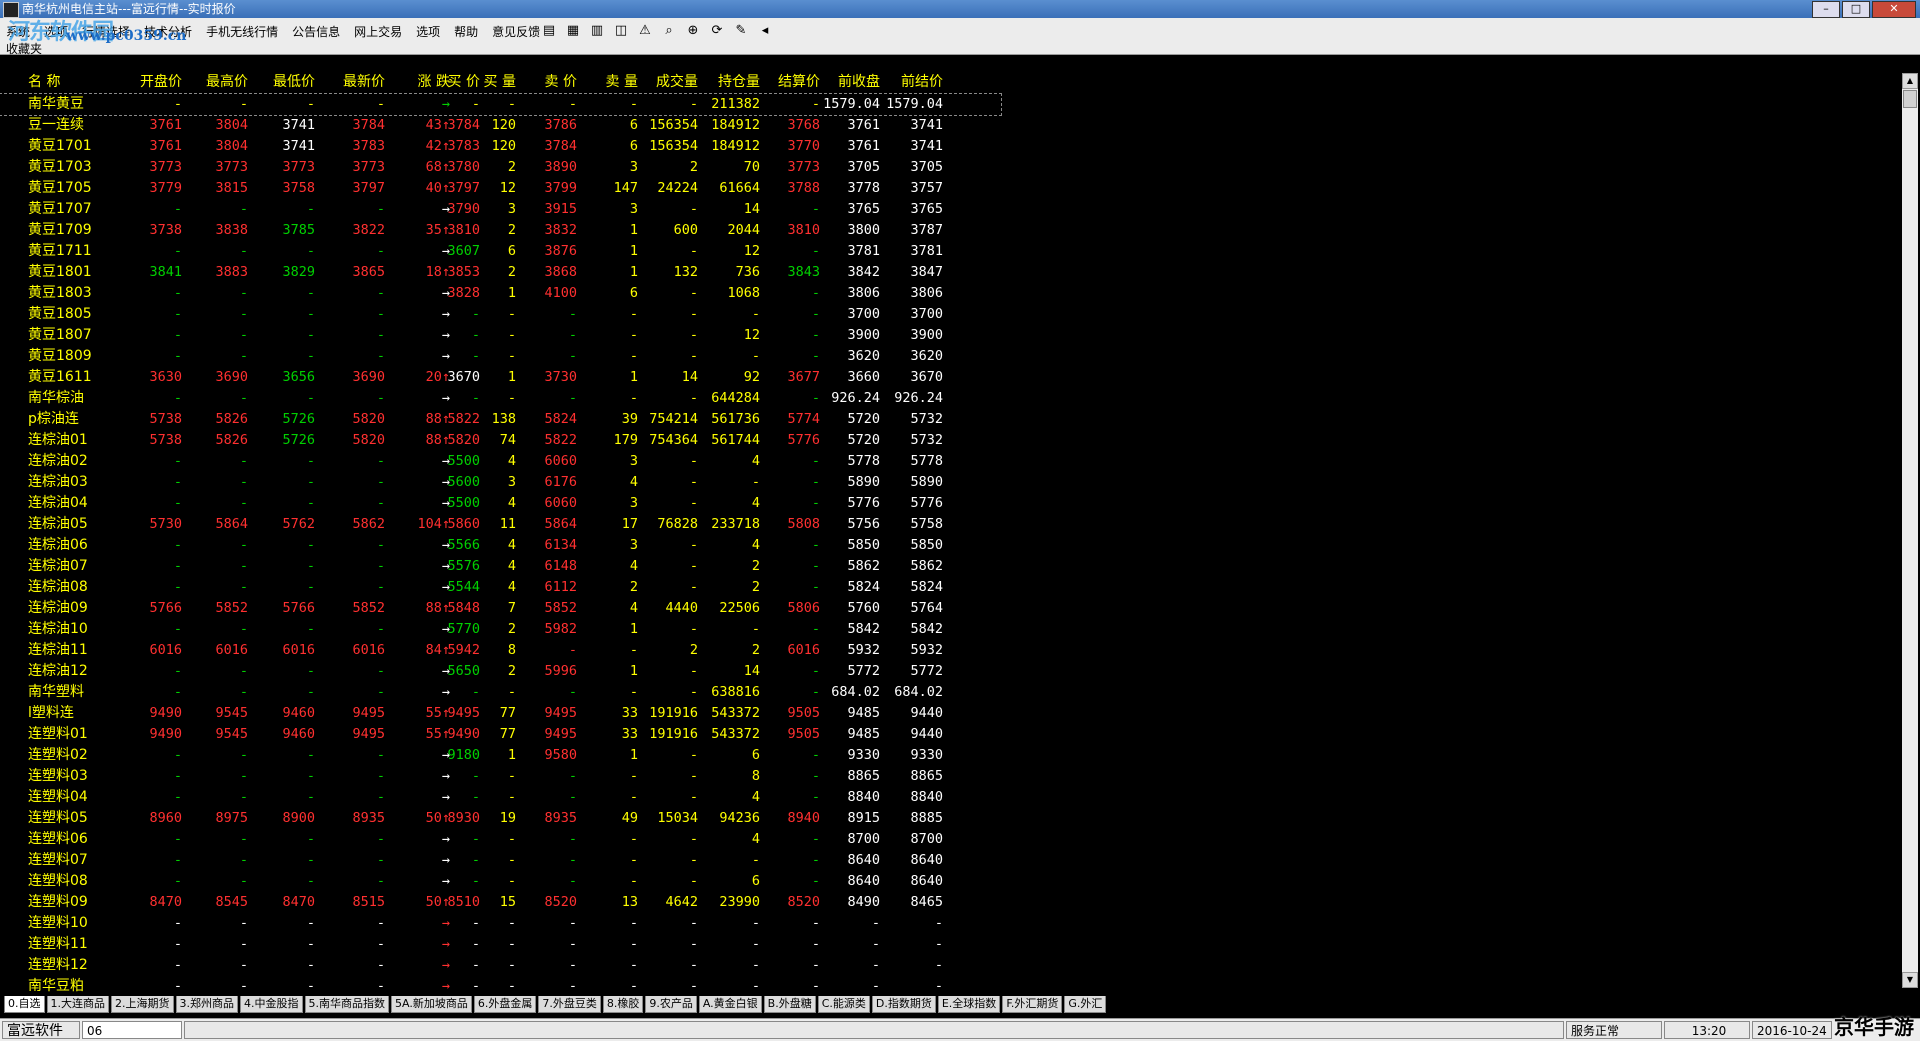 The height and width of the screenshot is (1041, 1920). What do you see at coordinates (485, 82) in the screenshot?
I see `column-header: 买 量` at bounding box center [485, 82].